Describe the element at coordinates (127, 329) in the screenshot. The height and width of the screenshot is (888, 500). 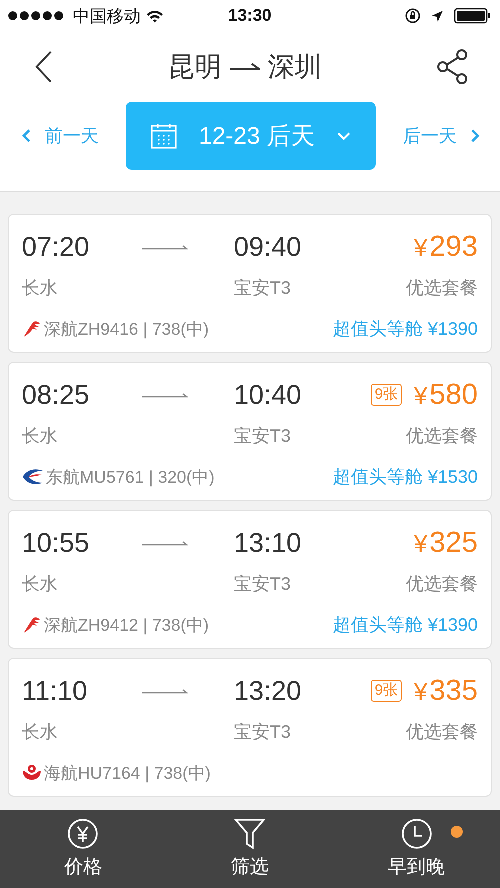
I see `flight-info: 深航ZH9416 | 738(中)` at that location.